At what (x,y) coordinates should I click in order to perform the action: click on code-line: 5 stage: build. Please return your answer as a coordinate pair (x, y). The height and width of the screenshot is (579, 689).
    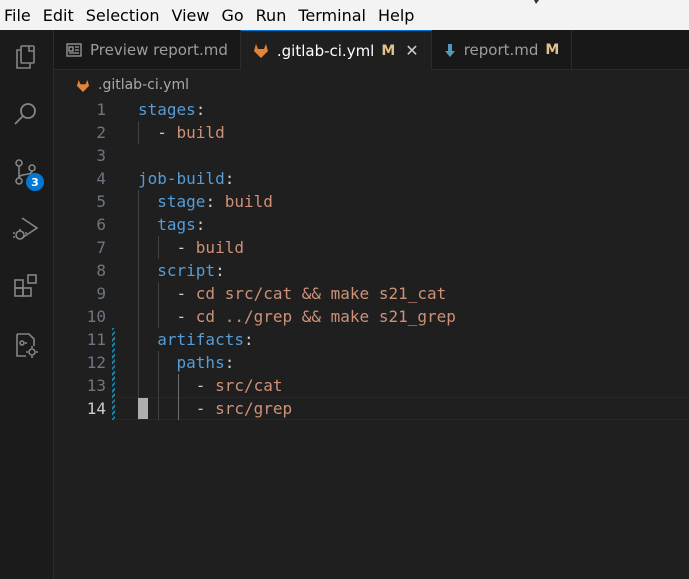
    Looking at the image, I should click on (371, 201).